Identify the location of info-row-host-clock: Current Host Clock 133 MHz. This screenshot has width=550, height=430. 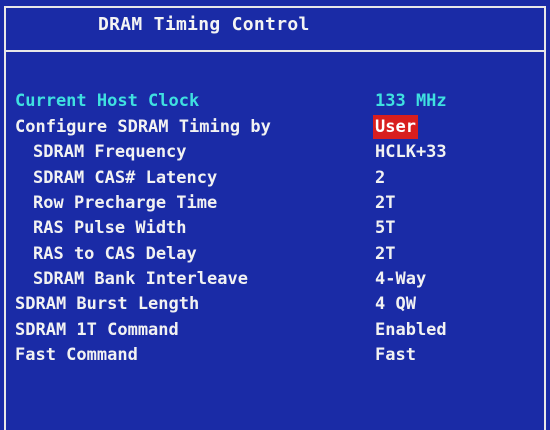
(275, 101).